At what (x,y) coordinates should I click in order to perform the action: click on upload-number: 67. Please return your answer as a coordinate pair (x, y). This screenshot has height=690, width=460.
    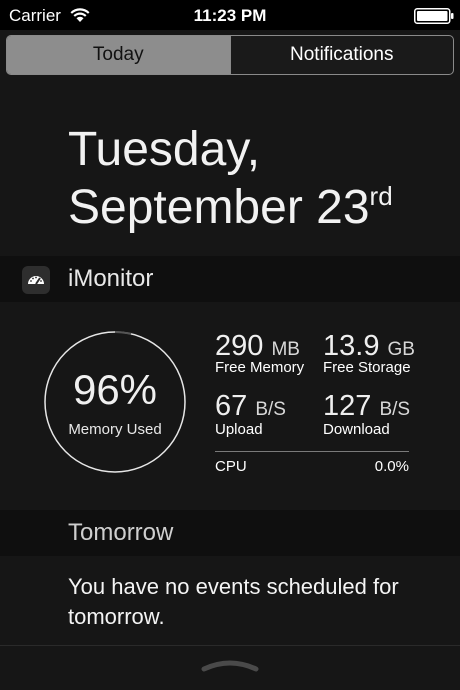
    Looking at the image, I should click on (231, 406).